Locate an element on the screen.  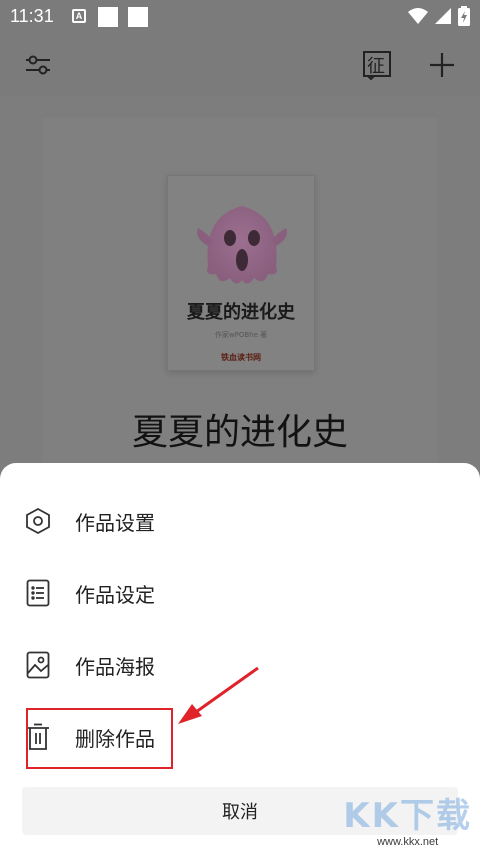
cover-title: 夏夏的进化史 is located at coordinates (241, 312).